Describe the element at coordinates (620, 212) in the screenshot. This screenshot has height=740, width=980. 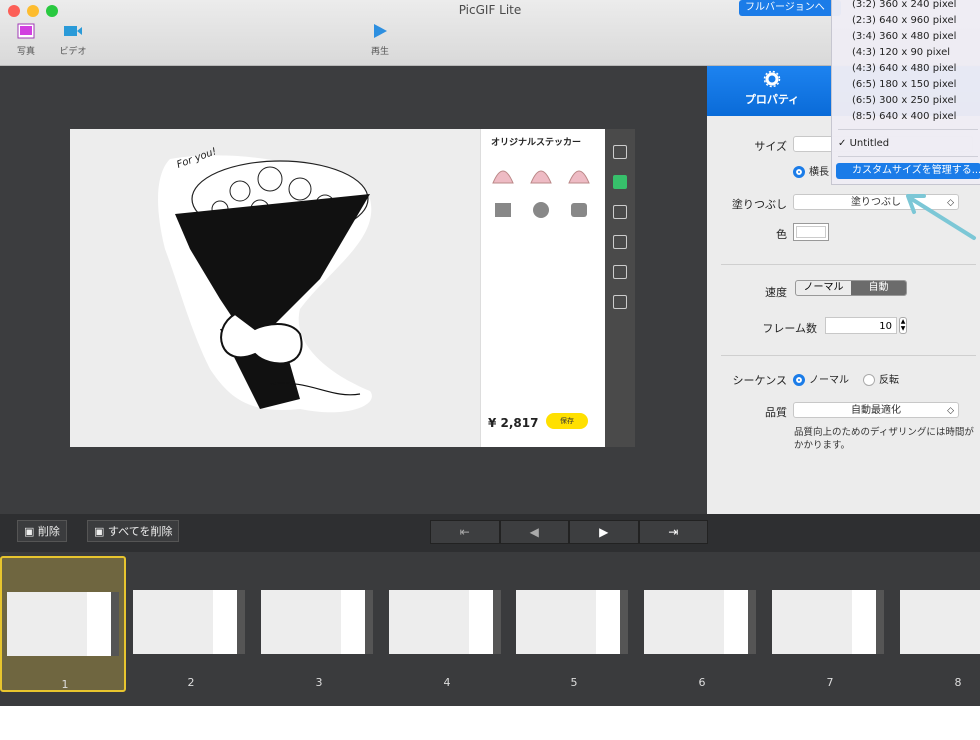
I see `tile-icon` at that location.